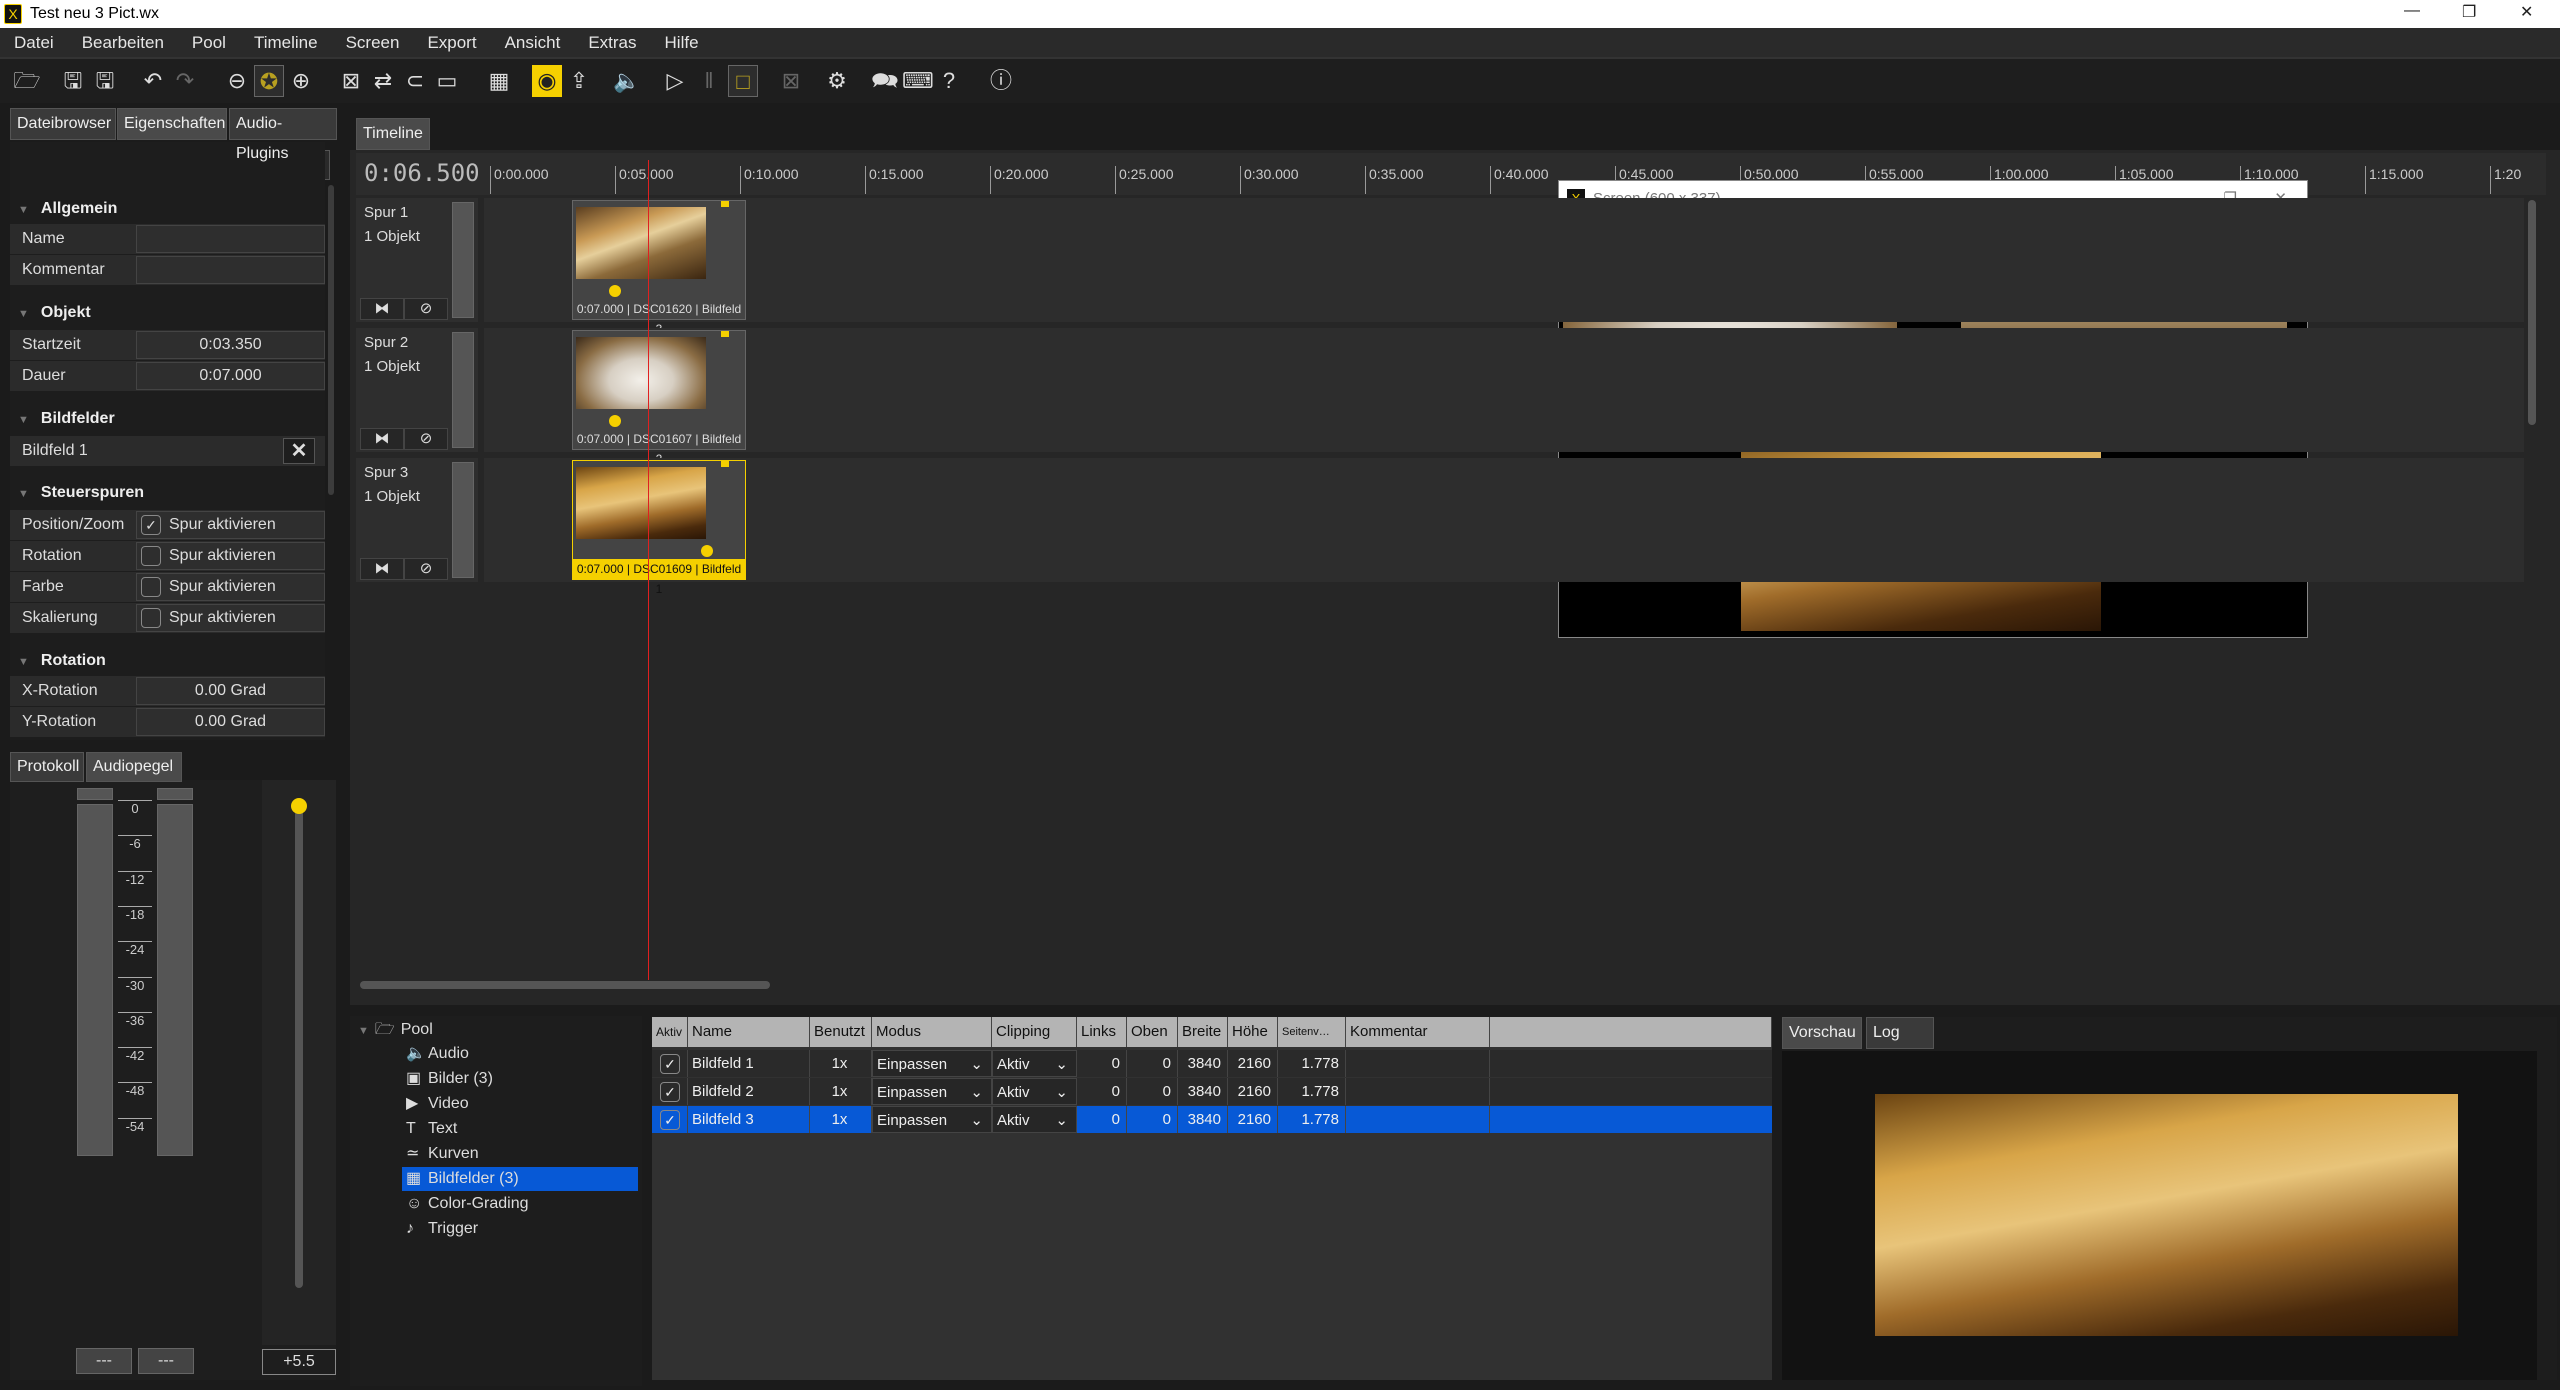 The width and height of the screenshot is (2560, 1390). Describe the element at coordinates (230, 345) in the screenshot. I see `startzeit-field-value: 0:03.350` at that location.